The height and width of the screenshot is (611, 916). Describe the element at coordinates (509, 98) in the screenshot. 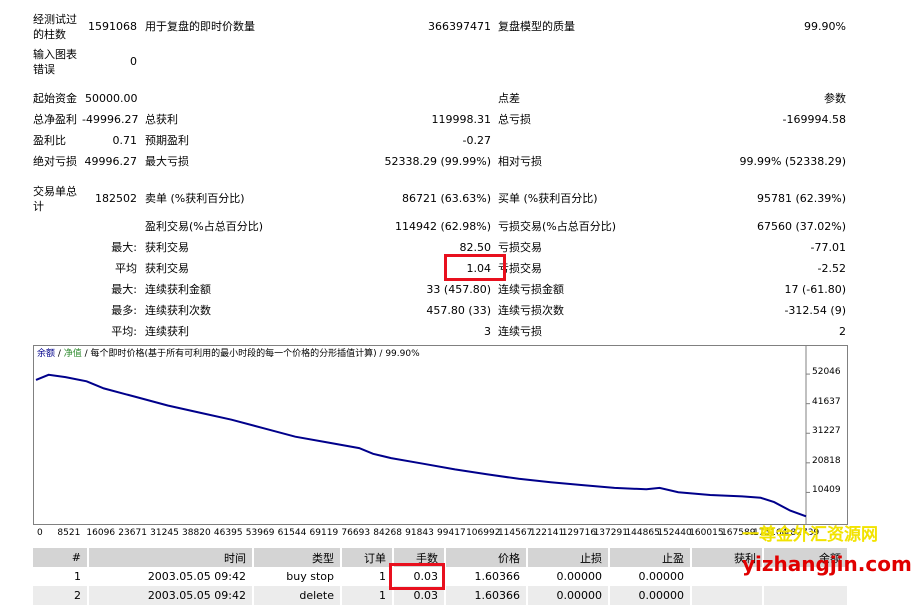

I see `spread-label: 点差` at that location.